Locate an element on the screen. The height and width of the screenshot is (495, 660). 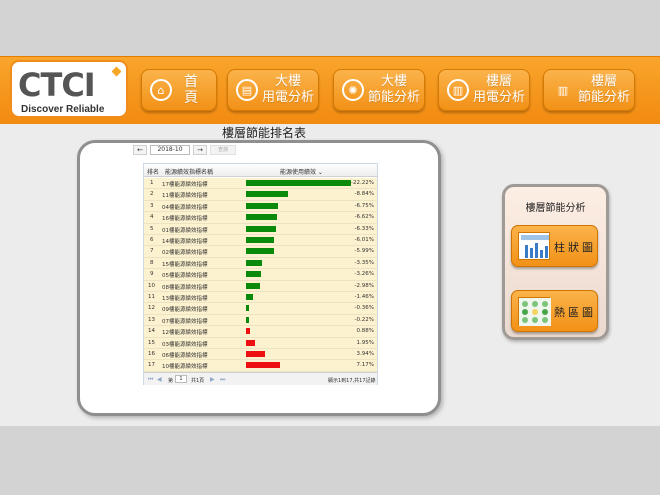
row-indicator-name: 09樓能源績效指標 is located at coordinates (185, 310).